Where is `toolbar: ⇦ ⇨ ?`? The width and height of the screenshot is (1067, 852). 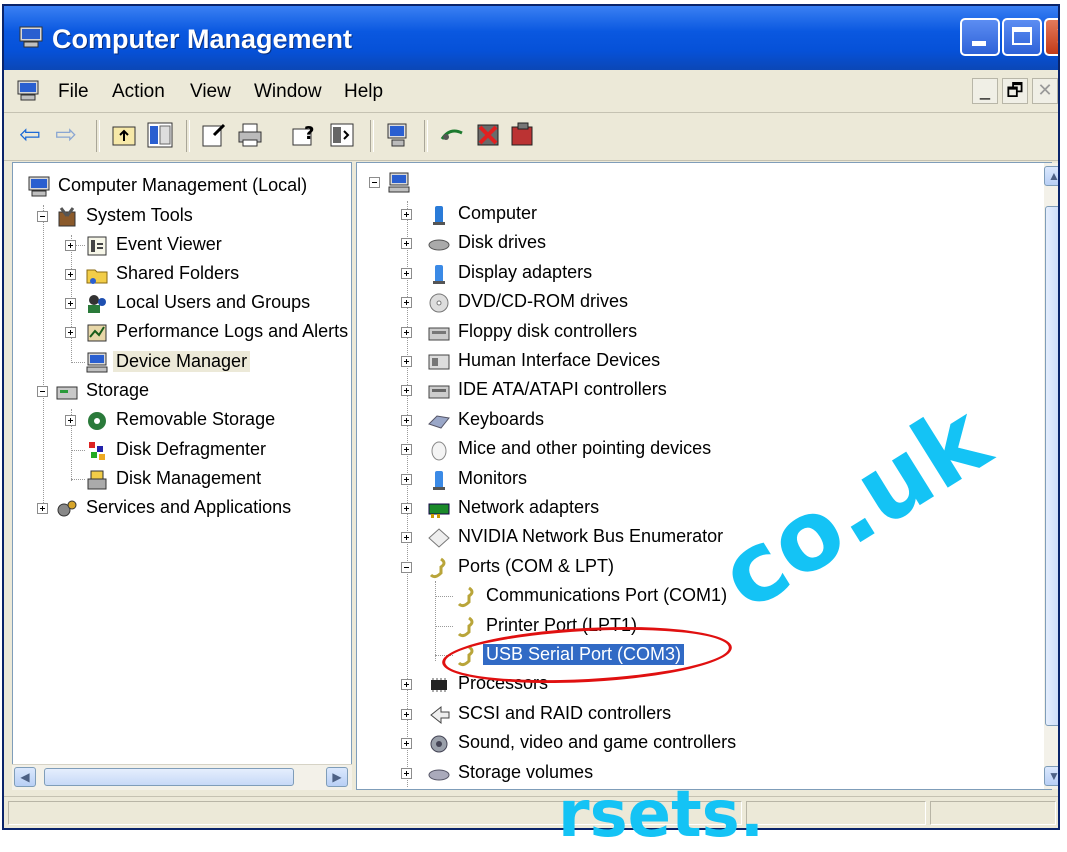
toolbar: ⇦ ⇨ ? is located at coordinates (531, 136).